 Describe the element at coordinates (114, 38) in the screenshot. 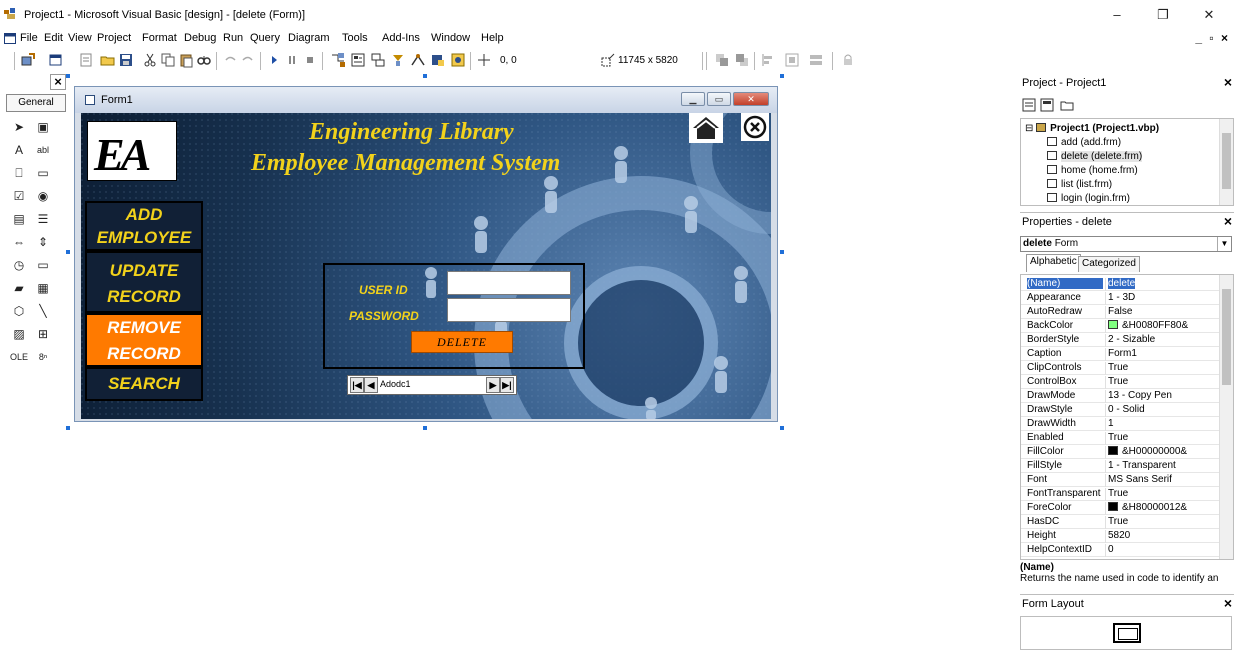

I see `menu-project: Project` at that location.